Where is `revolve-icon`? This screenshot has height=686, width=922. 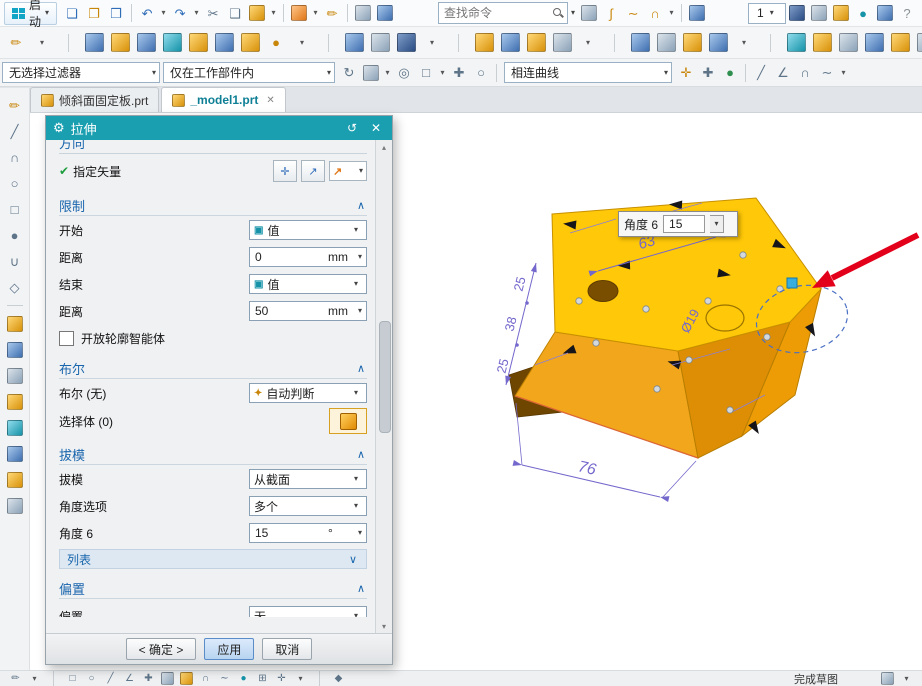 revolve-icon is located at coordinates (146, 43).